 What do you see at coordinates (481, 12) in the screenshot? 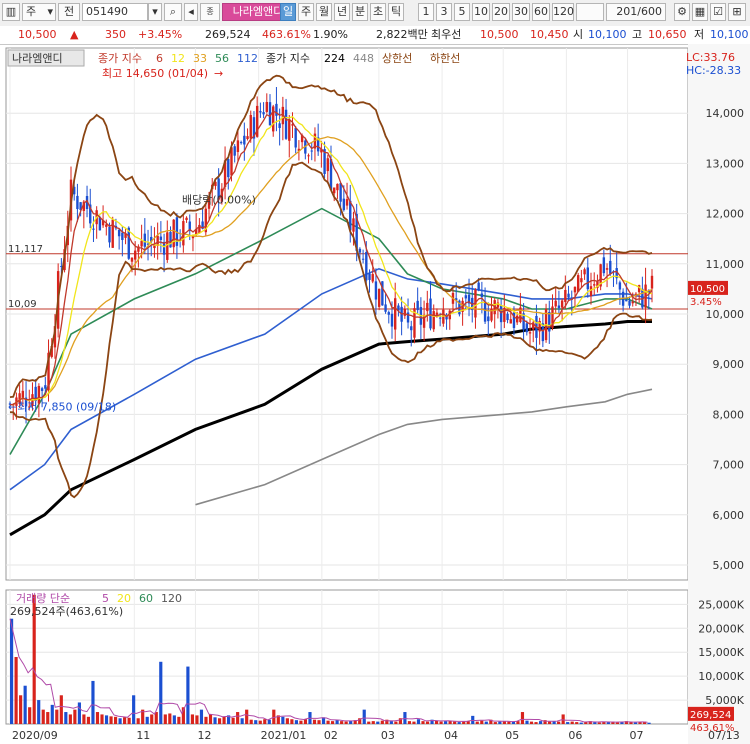
I see `interval-button: 10` at bounding box center [481, 12].